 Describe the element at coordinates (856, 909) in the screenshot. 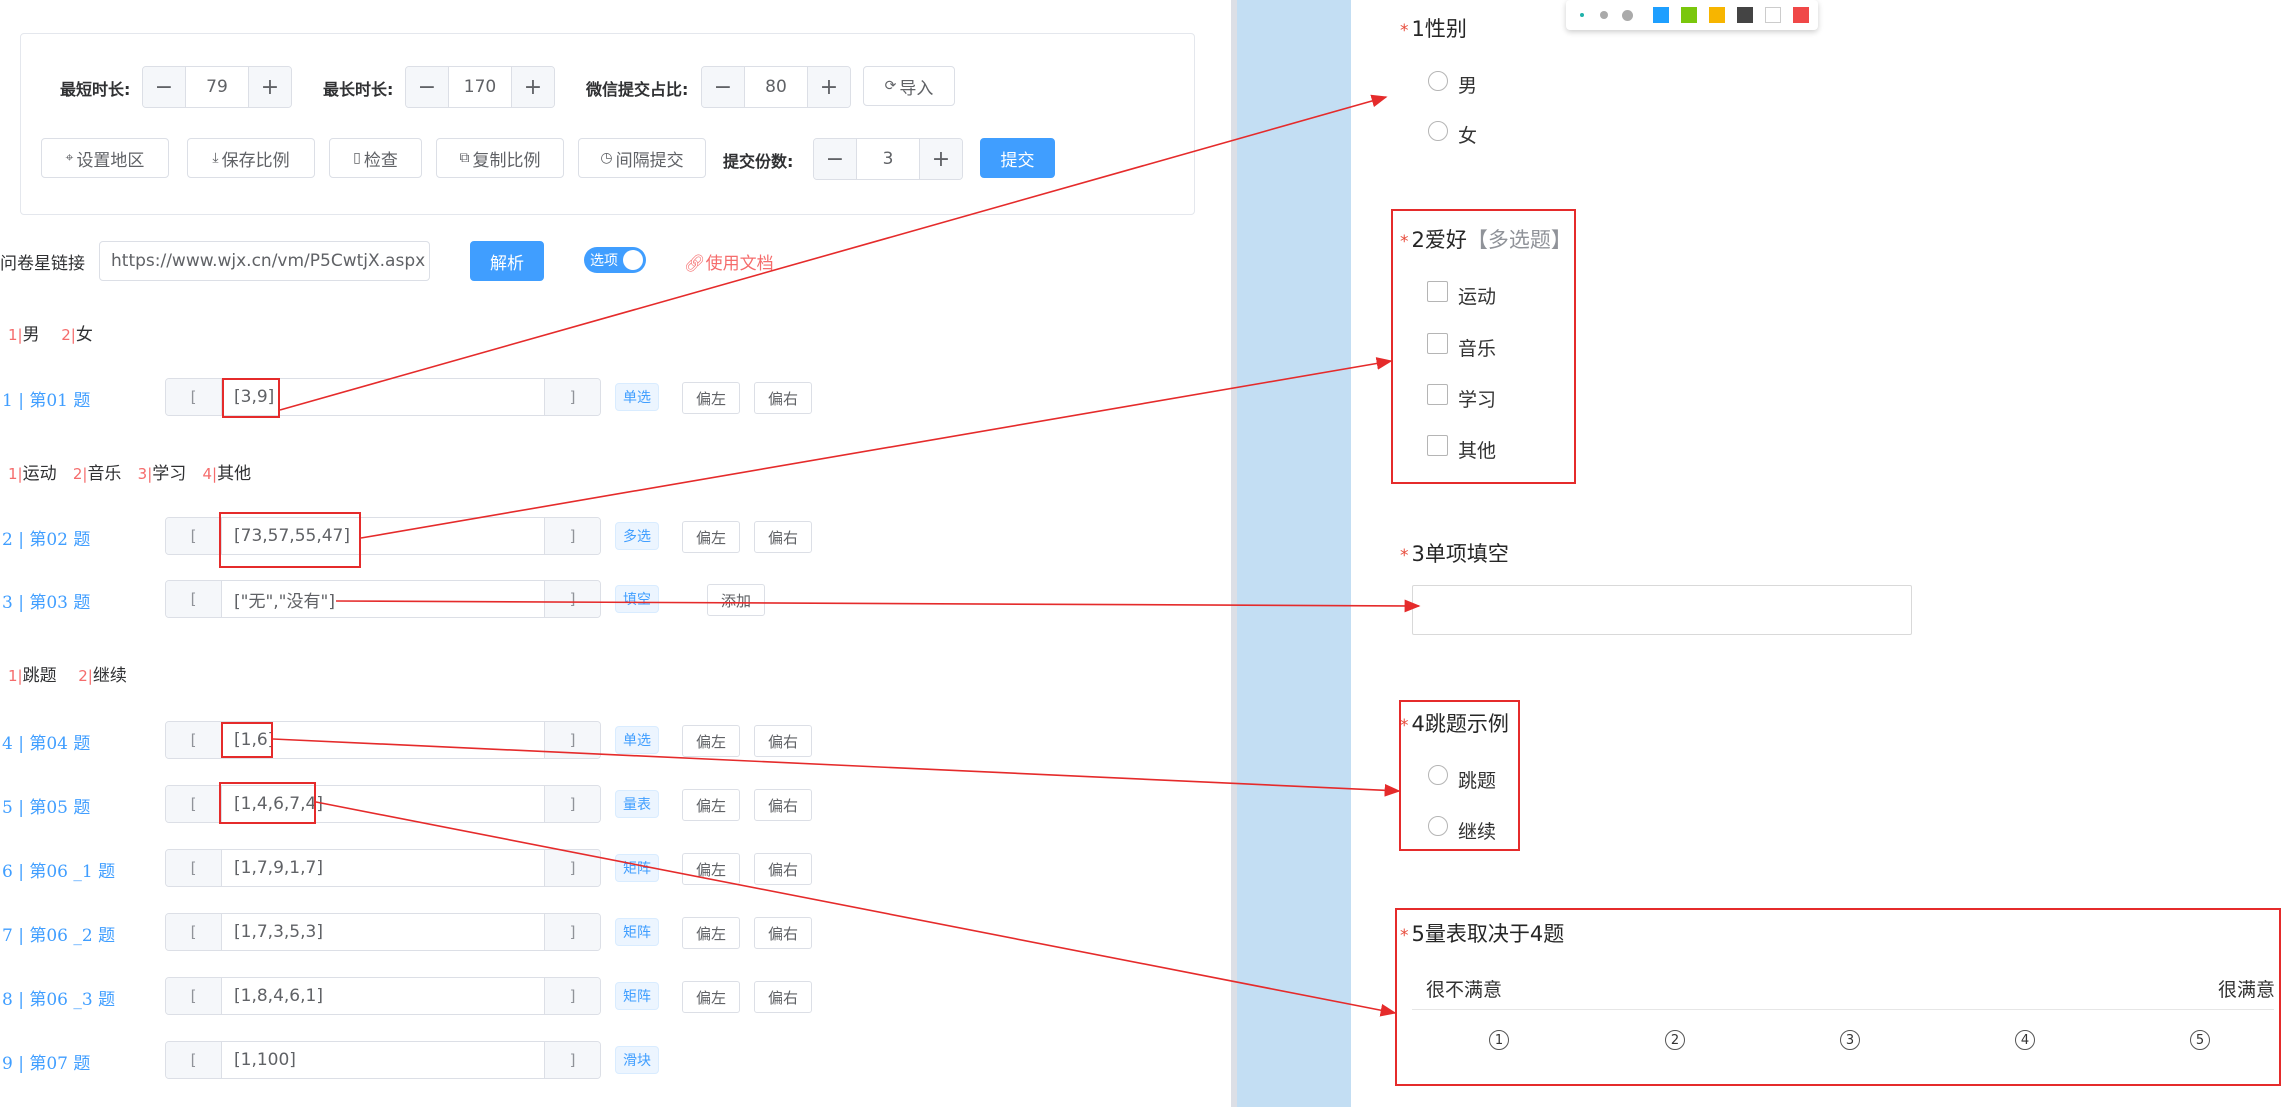

I see `arrow-q5` at that location.